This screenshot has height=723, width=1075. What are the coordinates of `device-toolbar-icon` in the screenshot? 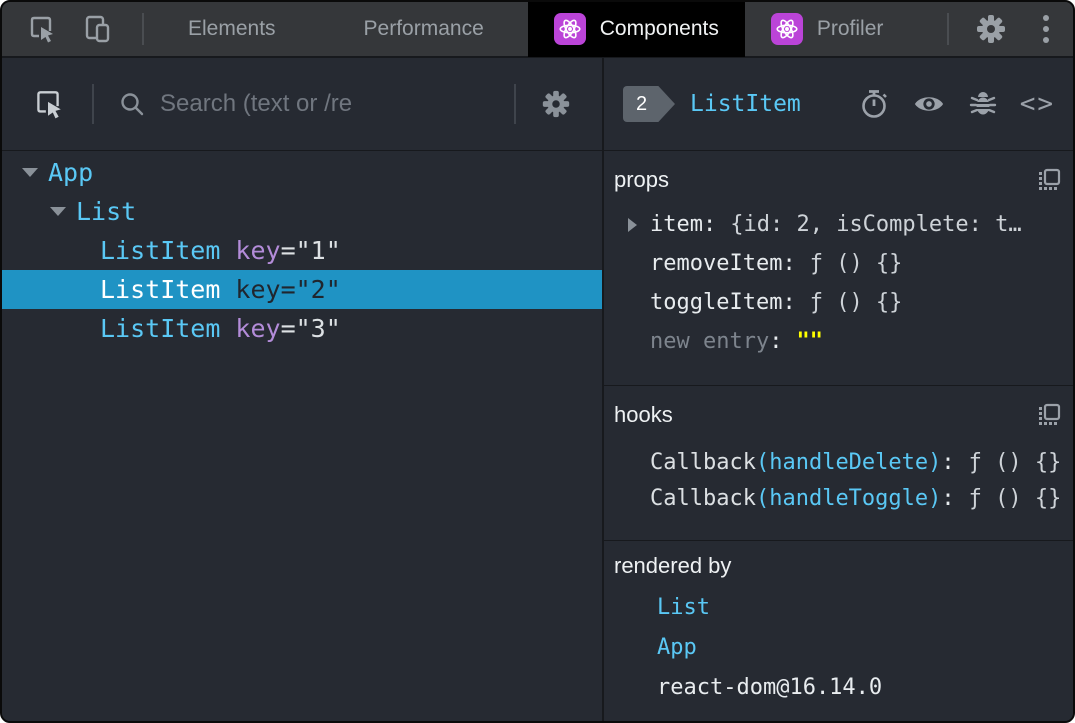 It's located at (98, 29).